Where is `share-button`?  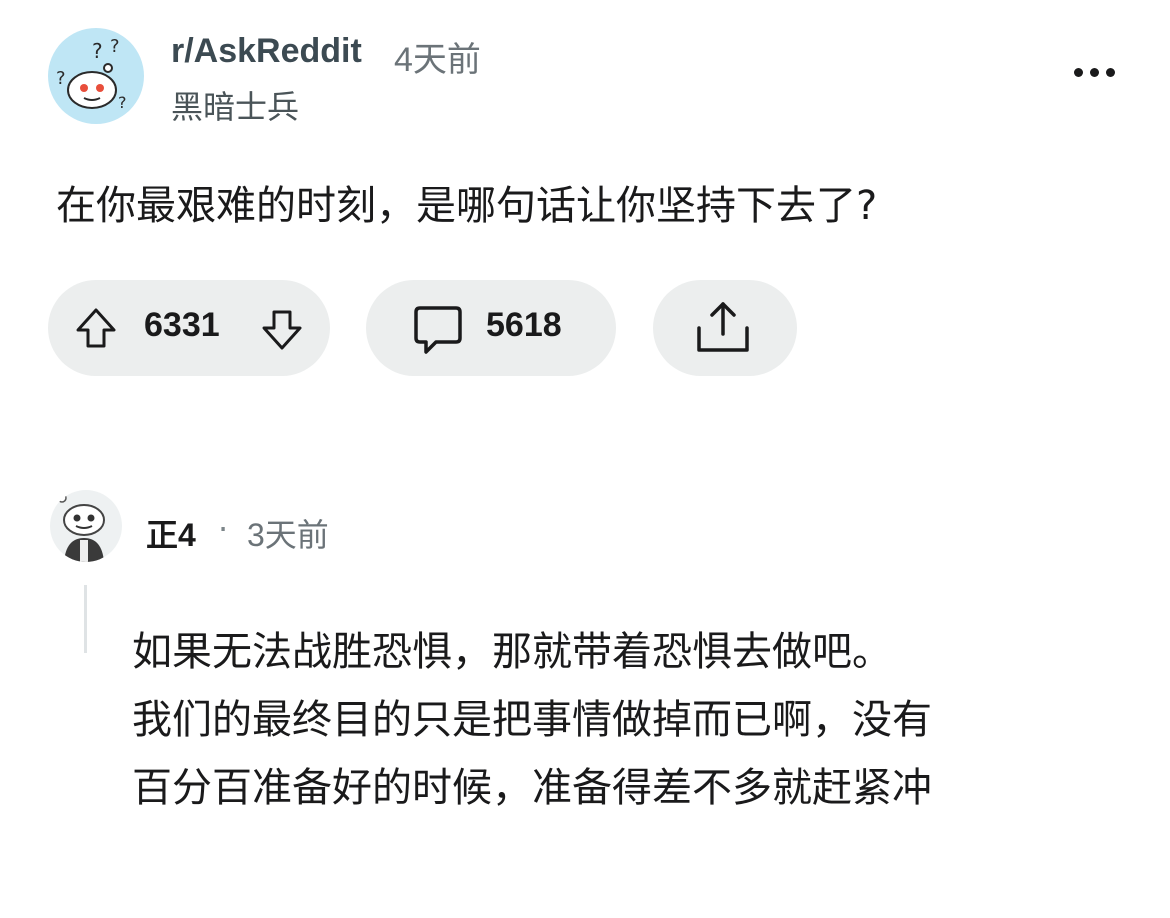
share-button is located at coordinates (725, 328).